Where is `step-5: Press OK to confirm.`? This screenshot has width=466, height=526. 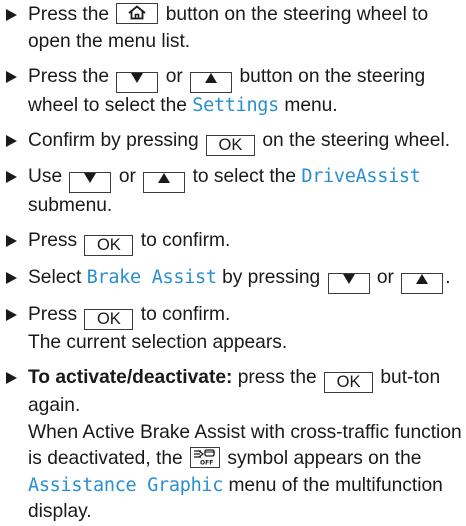
step-5: Press OK to confirm. is located at coordinates (236, 242).